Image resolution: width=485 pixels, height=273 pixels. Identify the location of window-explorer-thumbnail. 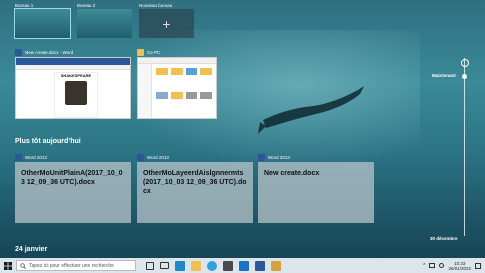
(177, 88).